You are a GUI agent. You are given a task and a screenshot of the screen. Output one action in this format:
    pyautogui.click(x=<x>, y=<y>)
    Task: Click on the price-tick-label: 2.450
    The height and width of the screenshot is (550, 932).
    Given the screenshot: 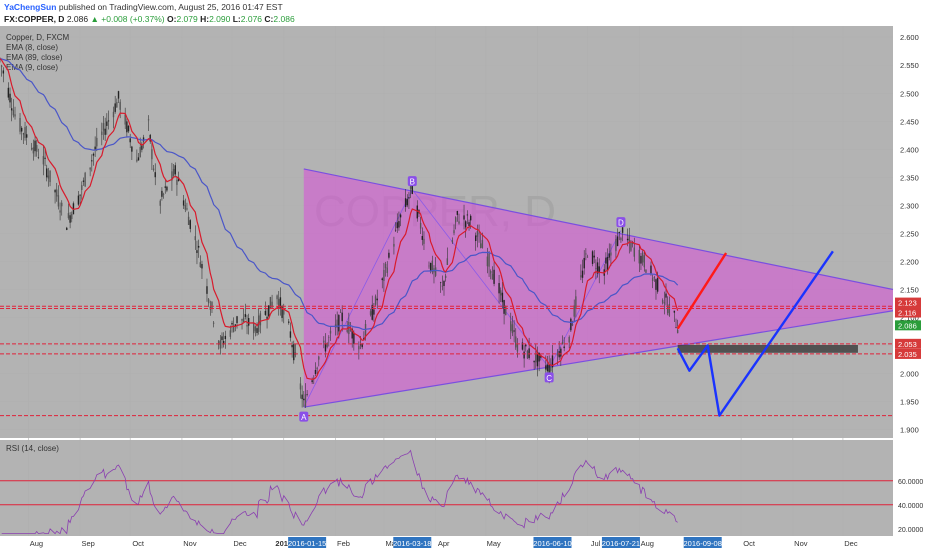 What is the action you would take?
    pyautogui.click(x=909, y=121)
    